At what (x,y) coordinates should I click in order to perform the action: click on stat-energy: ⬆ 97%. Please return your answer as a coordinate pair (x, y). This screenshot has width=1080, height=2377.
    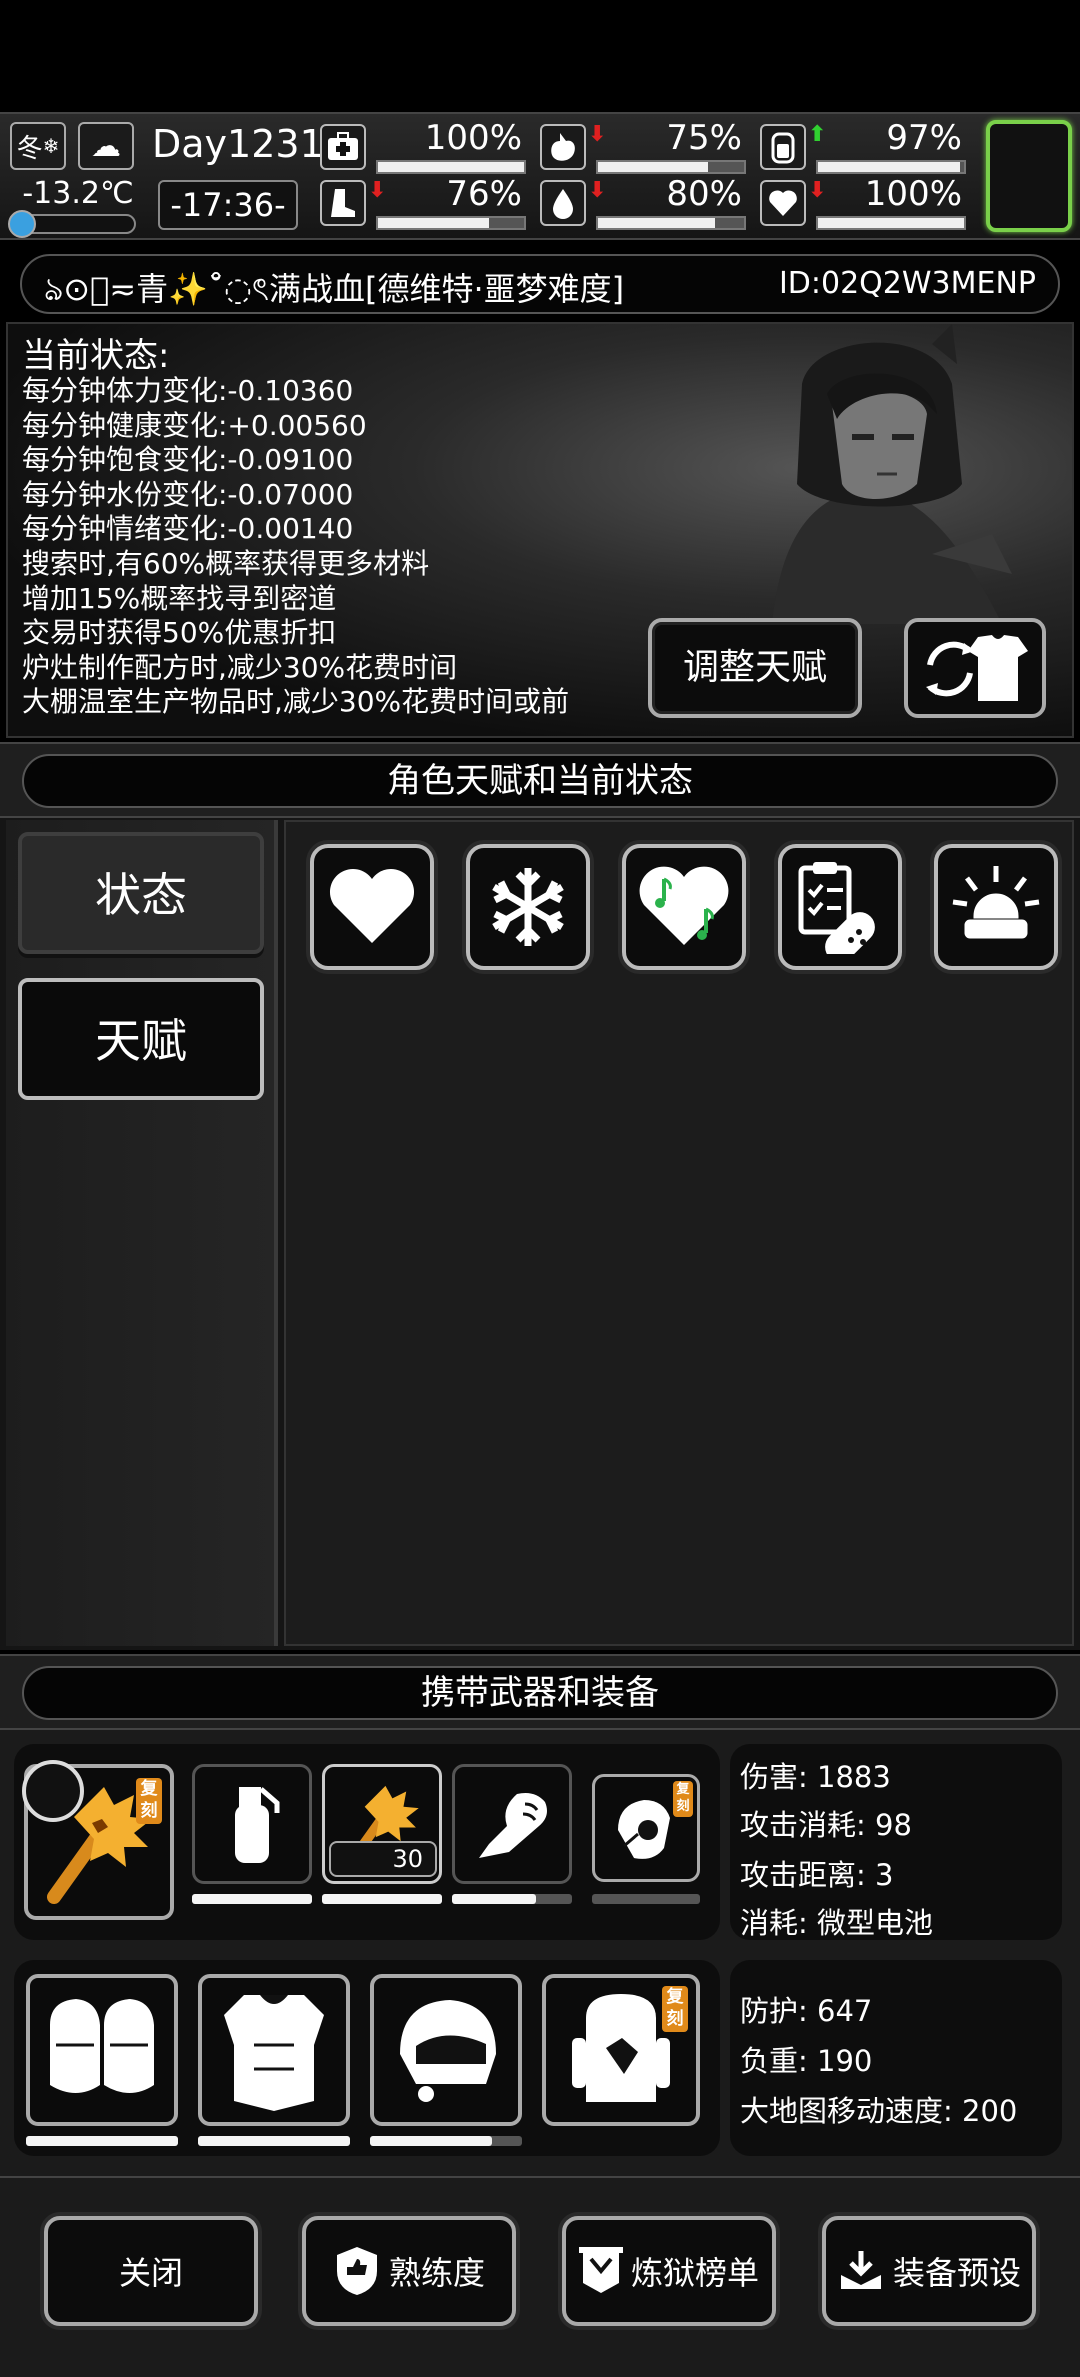
    Looking at the image, I should click on (865, 147).